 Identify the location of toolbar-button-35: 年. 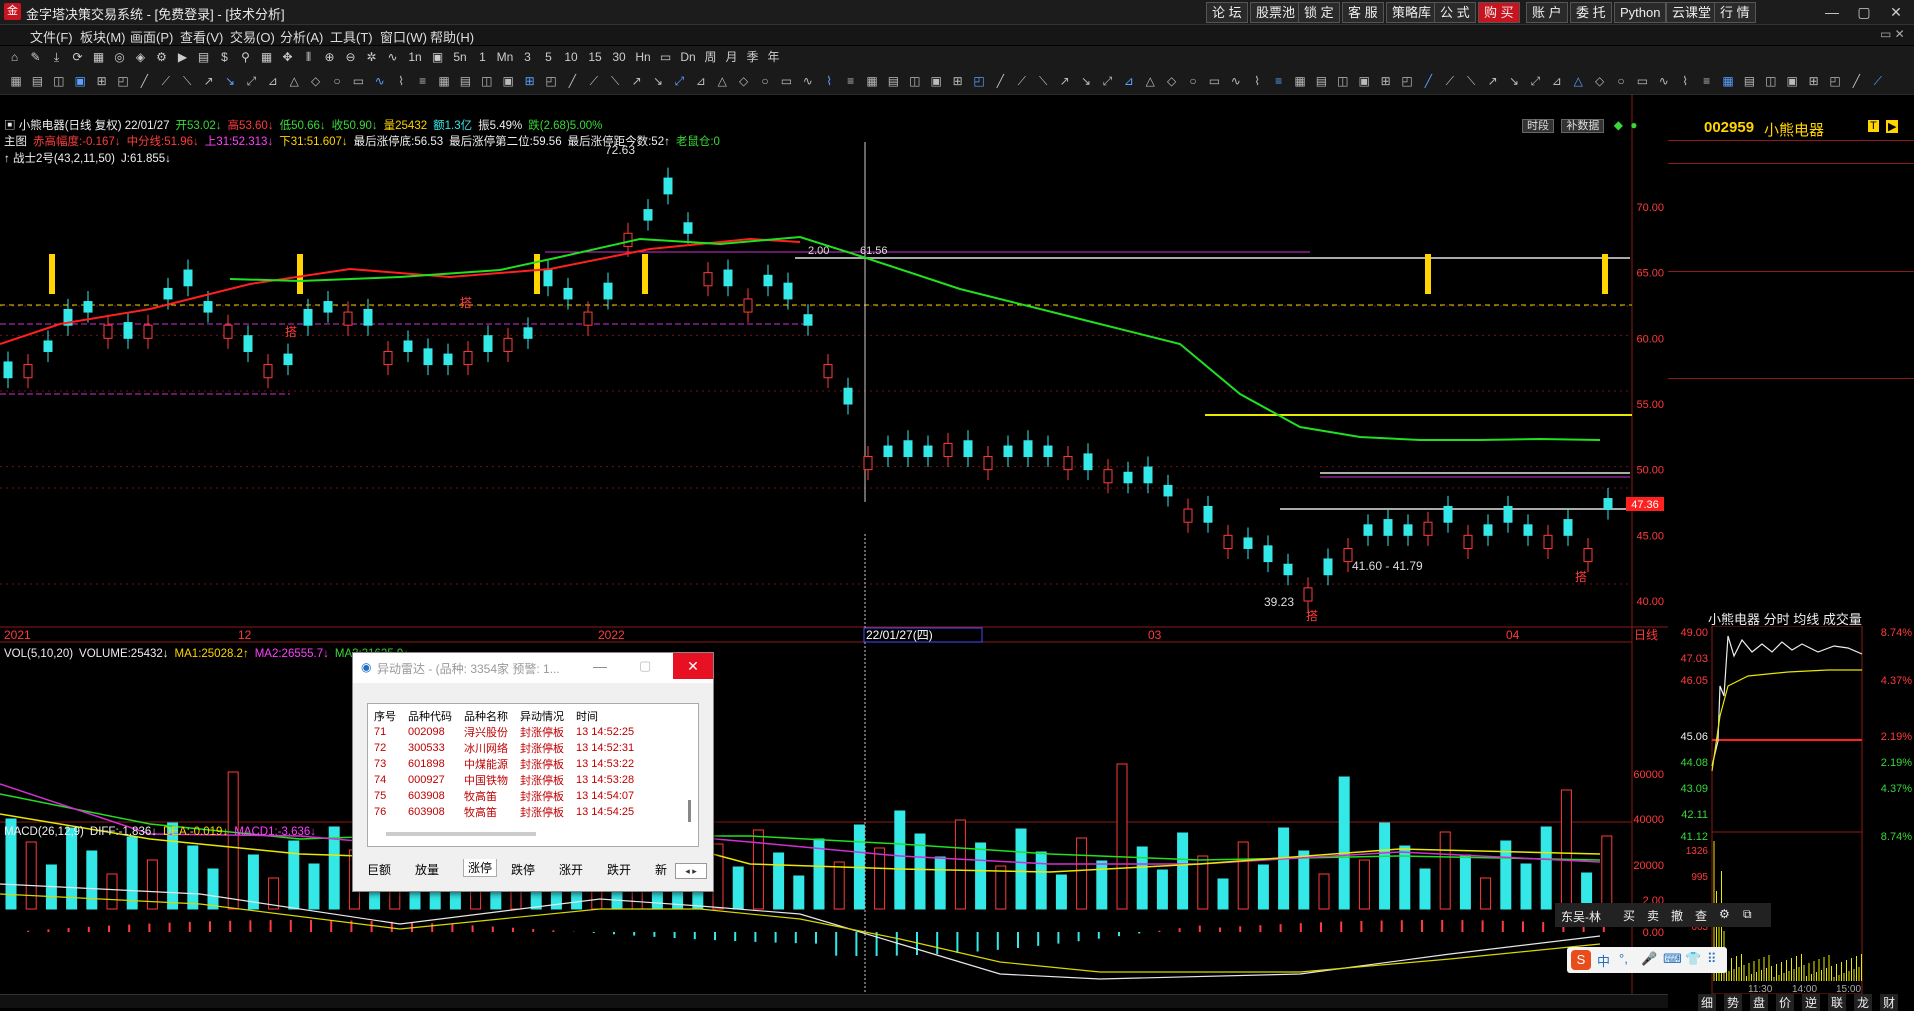
(773, 57).